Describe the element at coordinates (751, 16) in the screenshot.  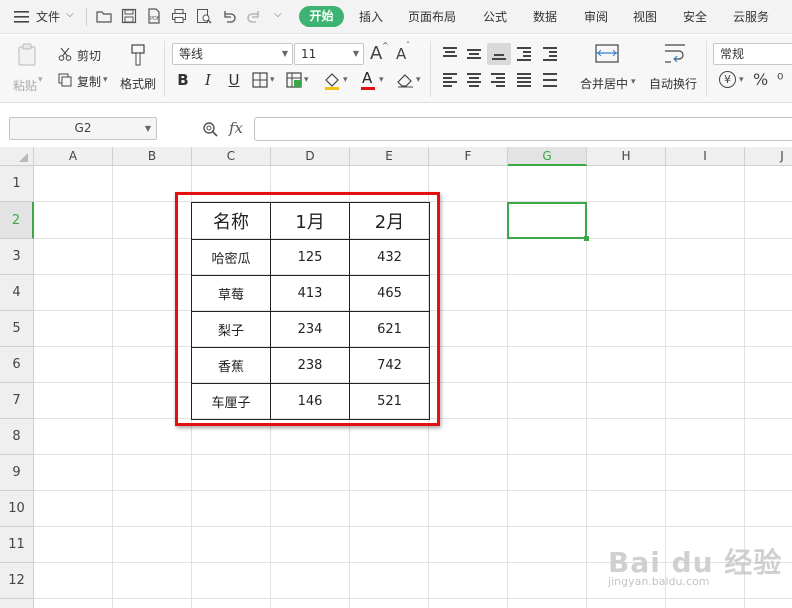
I see `tab-cloud-services: 云服务` at that location.